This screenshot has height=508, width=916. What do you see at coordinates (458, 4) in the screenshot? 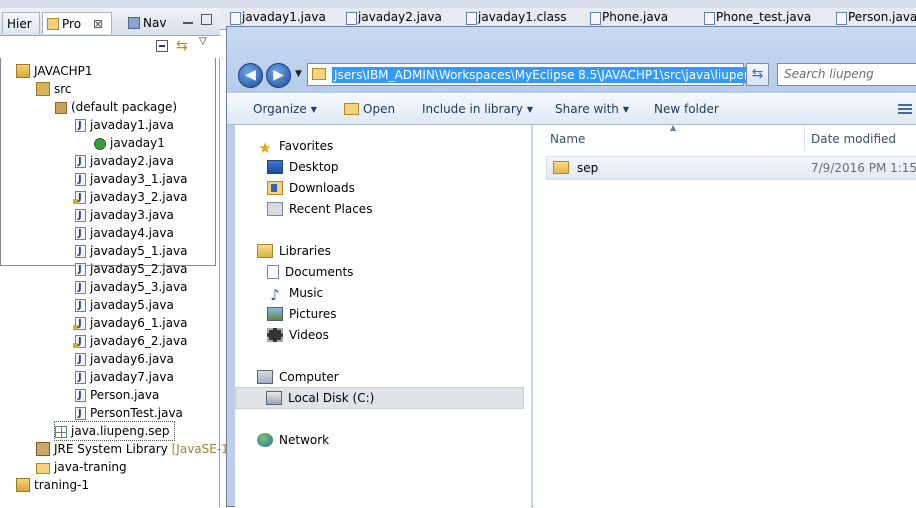
I see `eclipse-toolbar-strip` at bounding box center [458, 4].